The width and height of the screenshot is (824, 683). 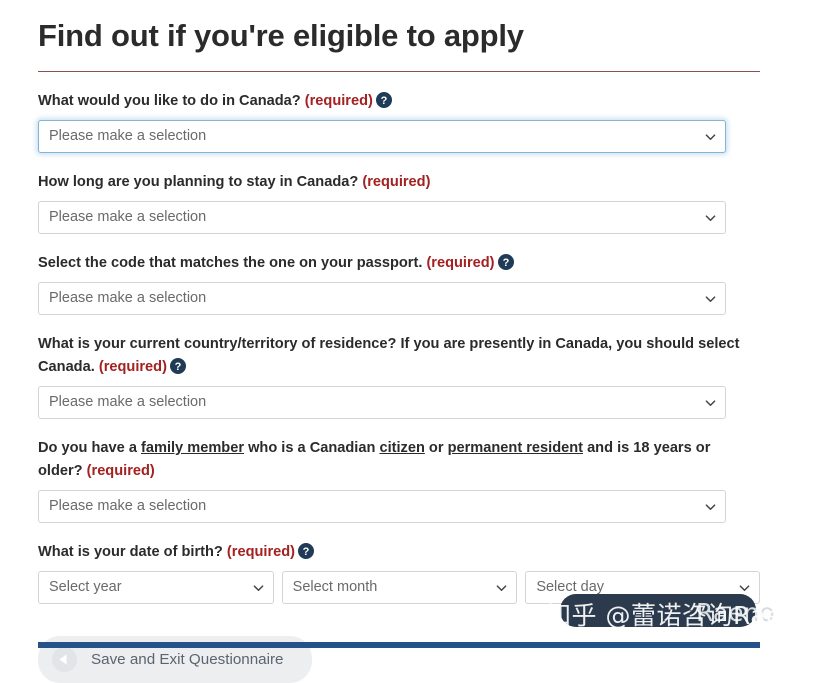 I want to click on select-wrap-length-of-stay: Please make a selection, so click(x=382, y=217).